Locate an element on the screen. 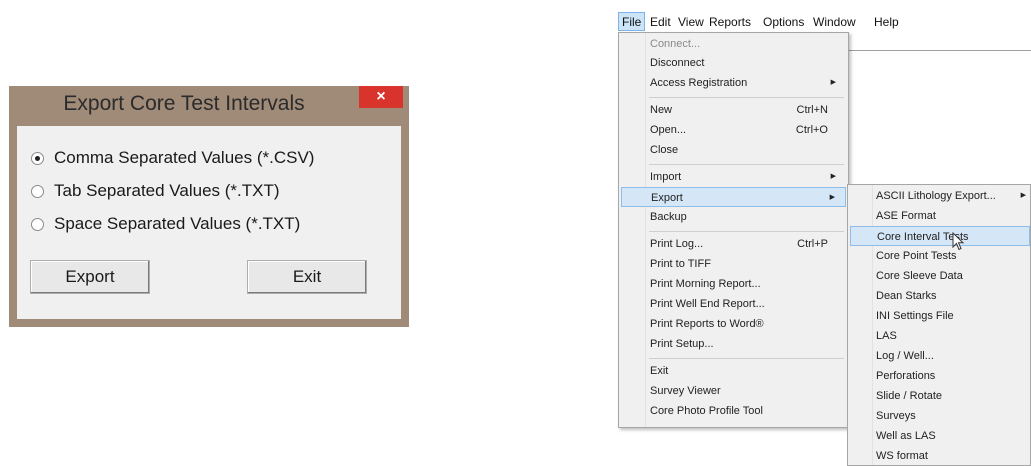  menu-item-core-photo-profile-tool: Core Photo Profile Tool is located at coordinates (733, 411).